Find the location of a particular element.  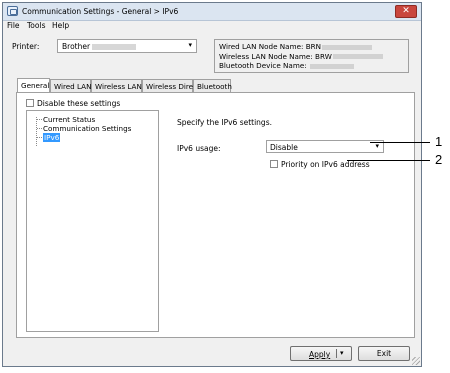

menu-tools: Tools is located at coordinates (36, 25).